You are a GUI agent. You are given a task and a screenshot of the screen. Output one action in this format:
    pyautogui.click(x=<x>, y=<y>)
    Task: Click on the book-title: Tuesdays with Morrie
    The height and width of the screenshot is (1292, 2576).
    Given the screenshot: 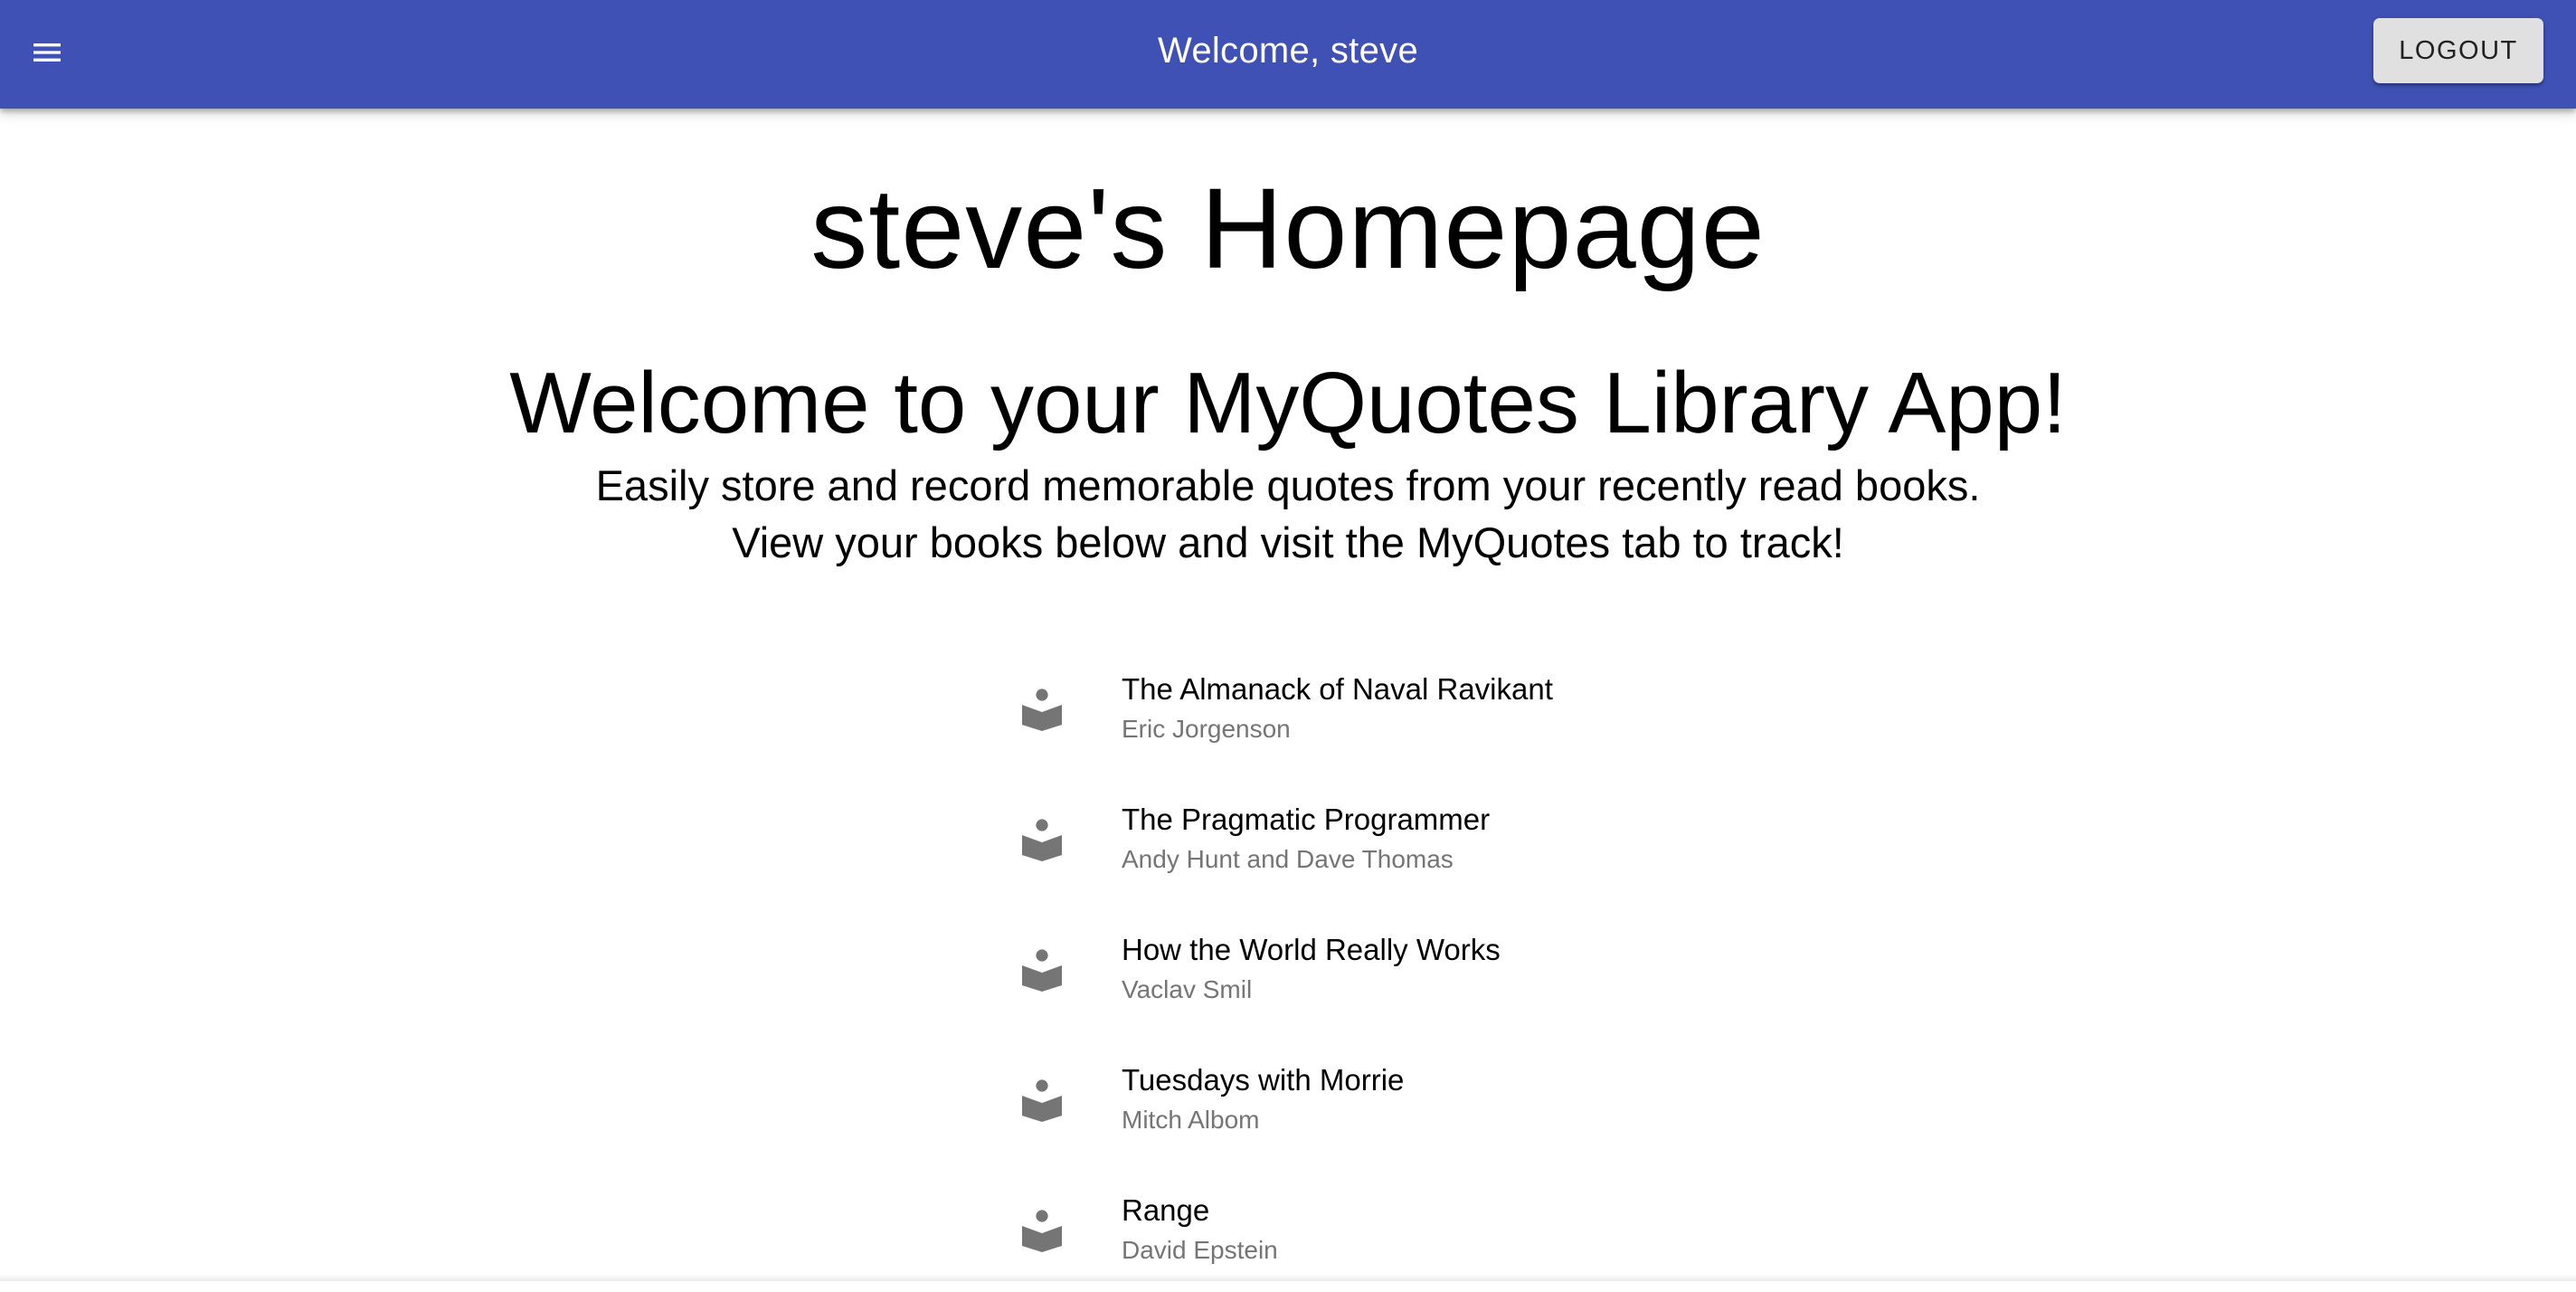 What is the action you would take?
    pyautogui.click(x=1263, y=1080)
    